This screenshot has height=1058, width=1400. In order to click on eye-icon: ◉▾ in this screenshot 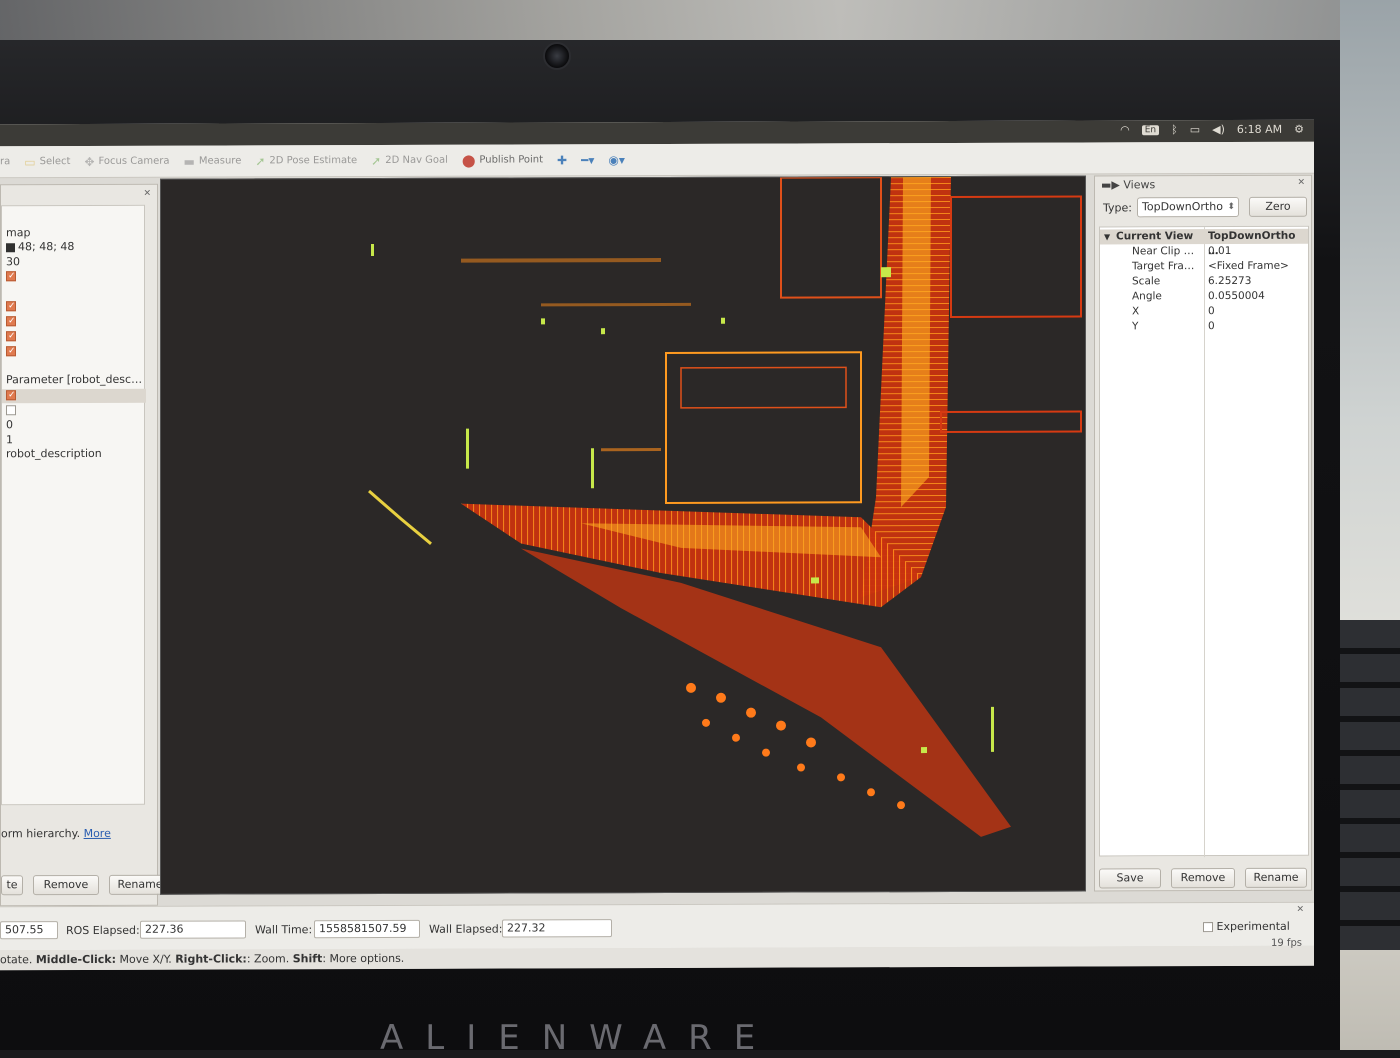, I will do `click(616, 159)`.